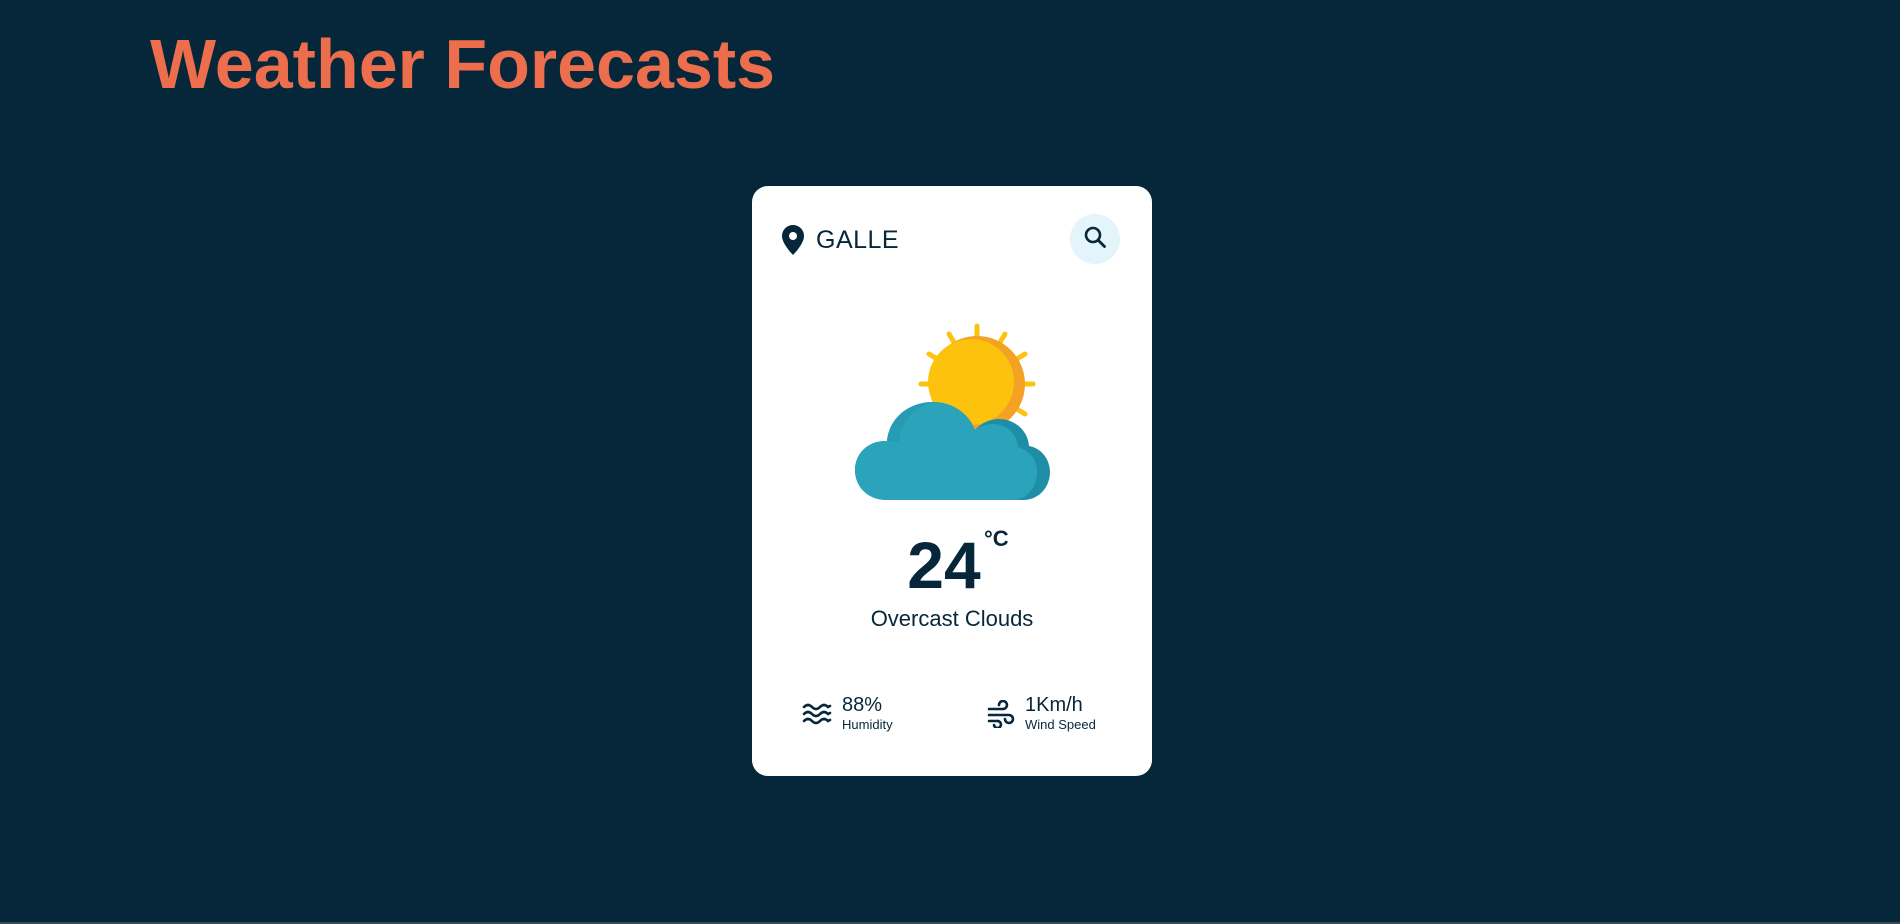  I want to click on waves-icon, so click(817, 714).